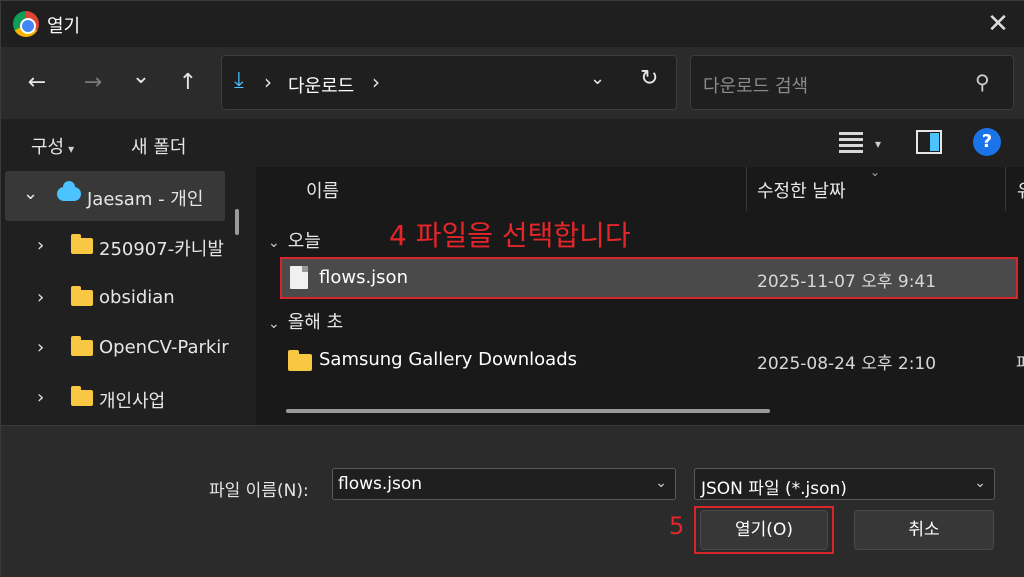  Describe the element at coordinates (875, 173) in the screenshot. I see `sort-indicator-icon: ⌄` at that location.